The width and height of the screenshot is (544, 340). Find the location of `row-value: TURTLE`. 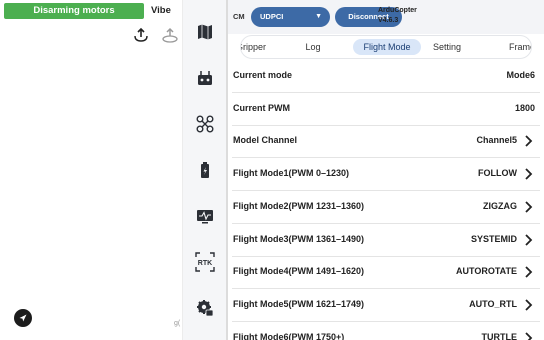

row-value: TURTLE is located at coordinates (499, 335).